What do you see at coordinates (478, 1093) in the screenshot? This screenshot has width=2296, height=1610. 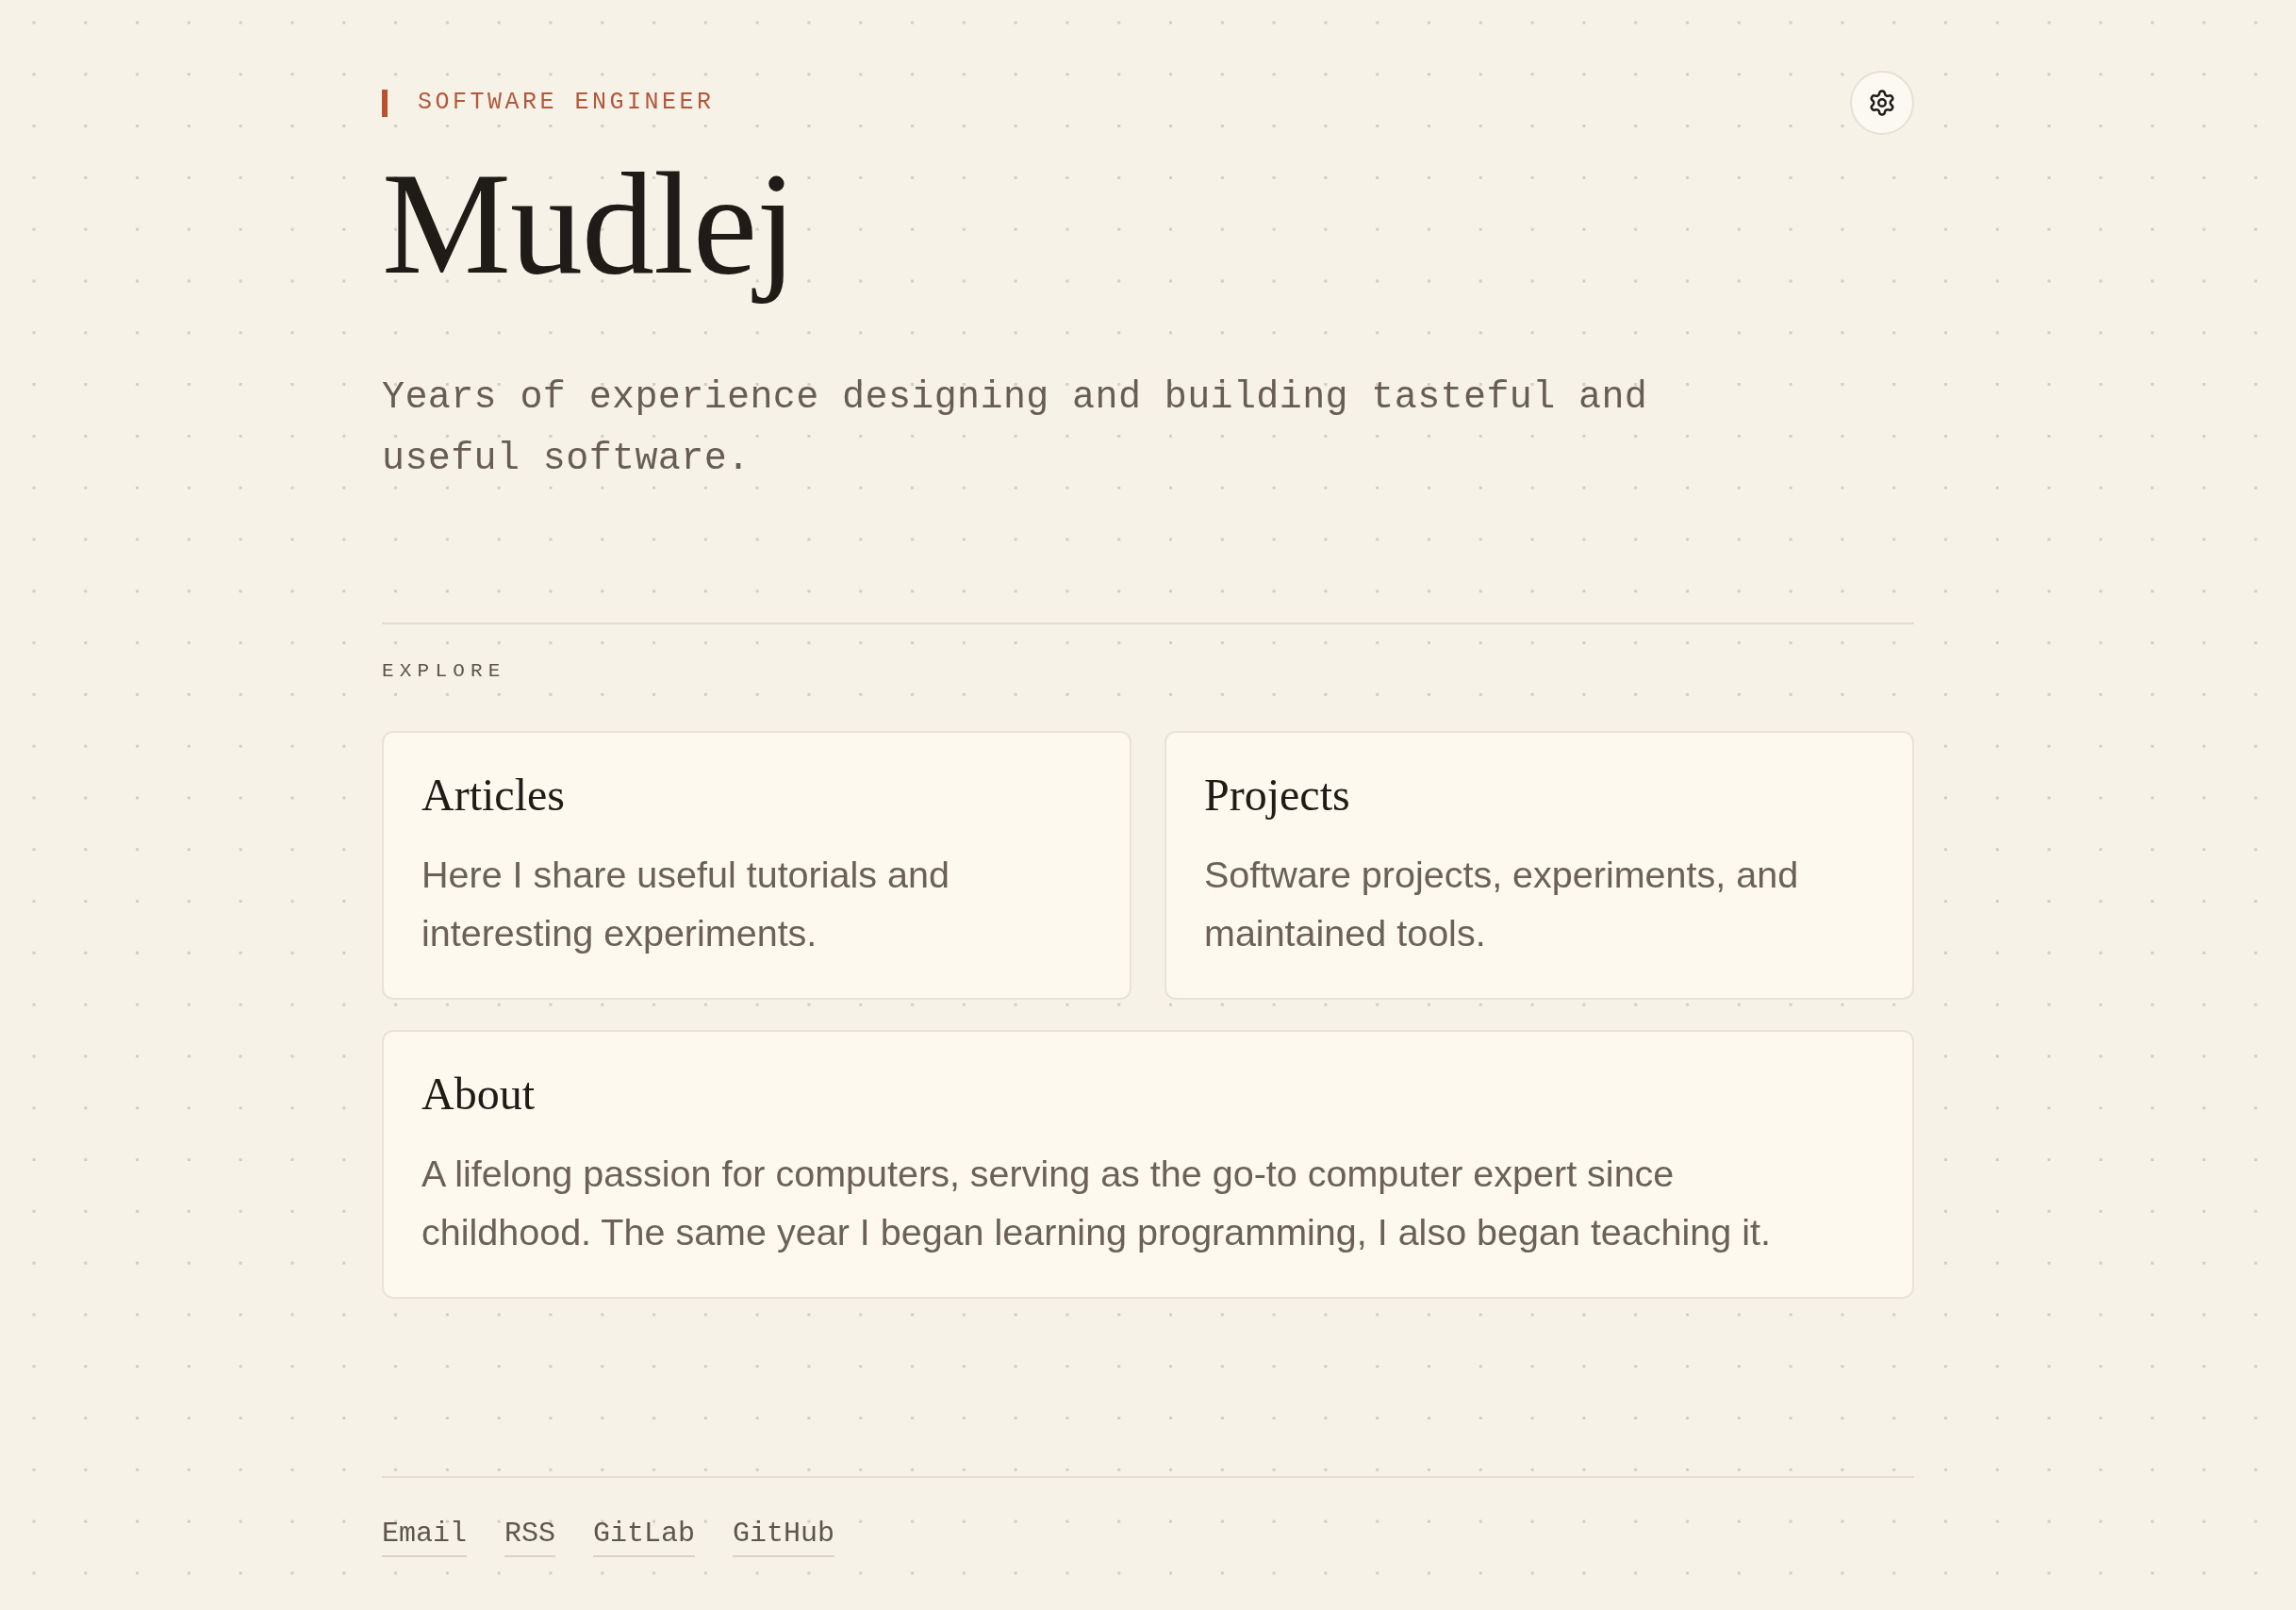 I see `card-title: About` at bounding box center [478, 1093].